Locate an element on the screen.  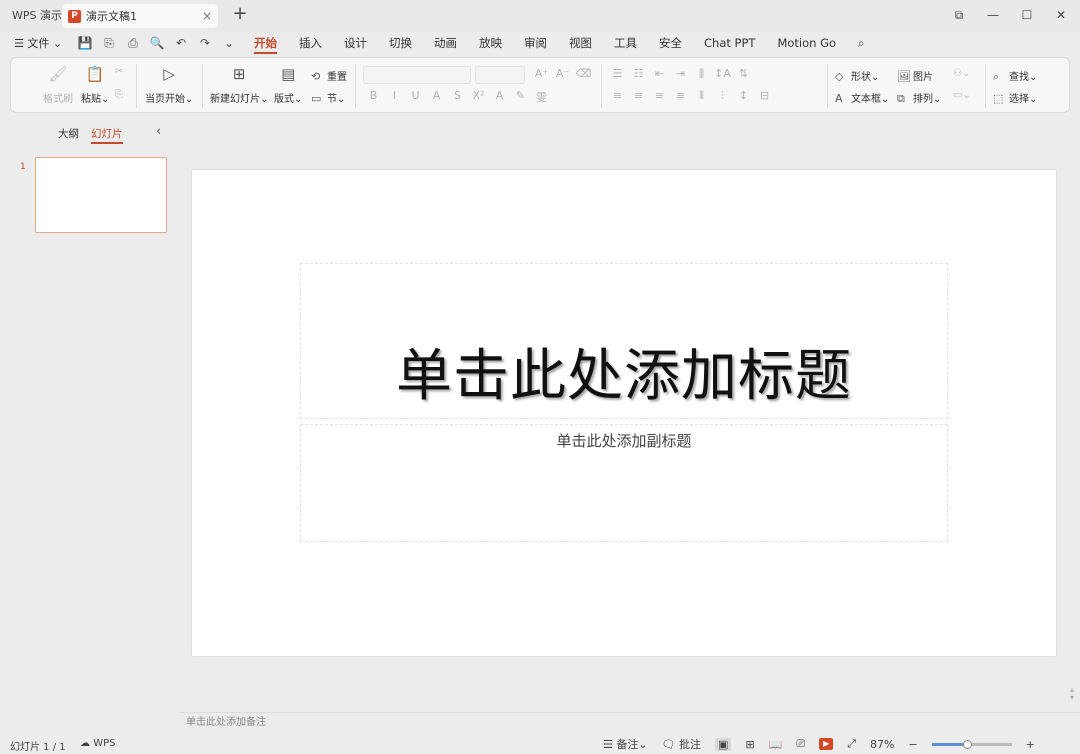
font-color-icon: A is located at coordinates (499, 97).